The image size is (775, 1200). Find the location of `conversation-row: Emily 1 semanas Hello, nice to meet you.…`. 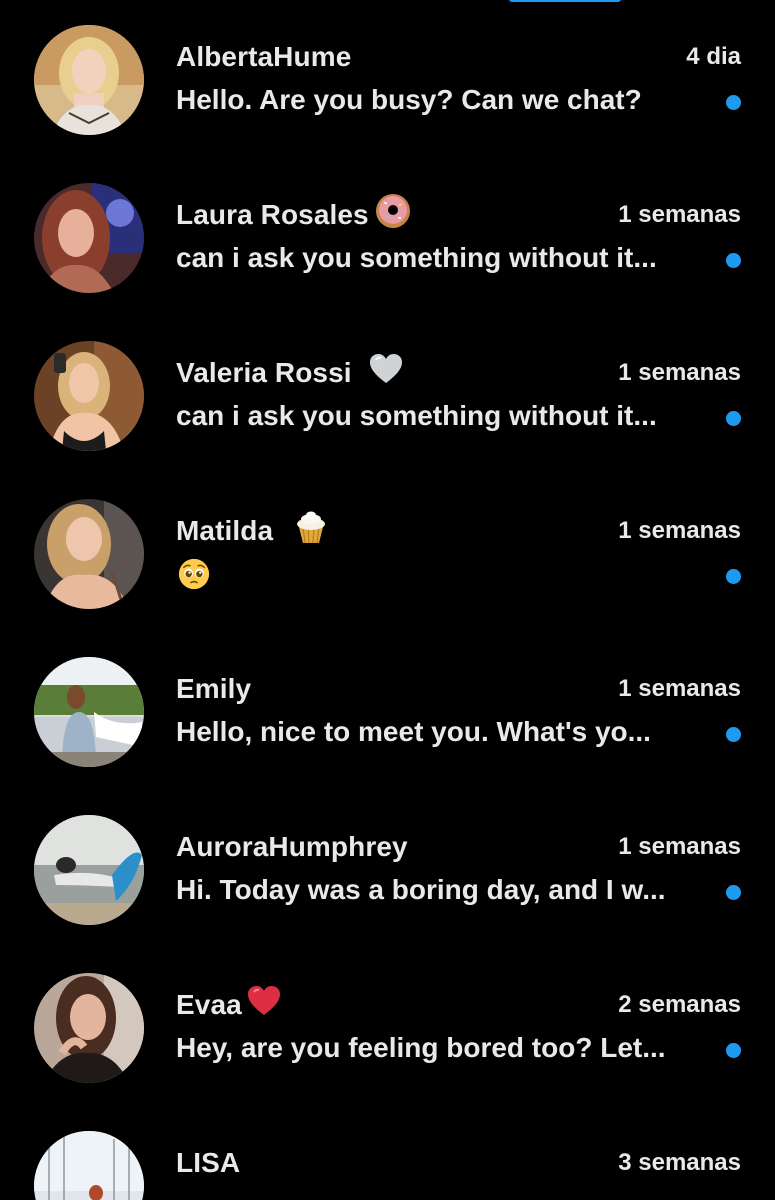

conversation-row: Emily 1 semanas Hello, nice to meet you.… is located at coordinates (387, 711).